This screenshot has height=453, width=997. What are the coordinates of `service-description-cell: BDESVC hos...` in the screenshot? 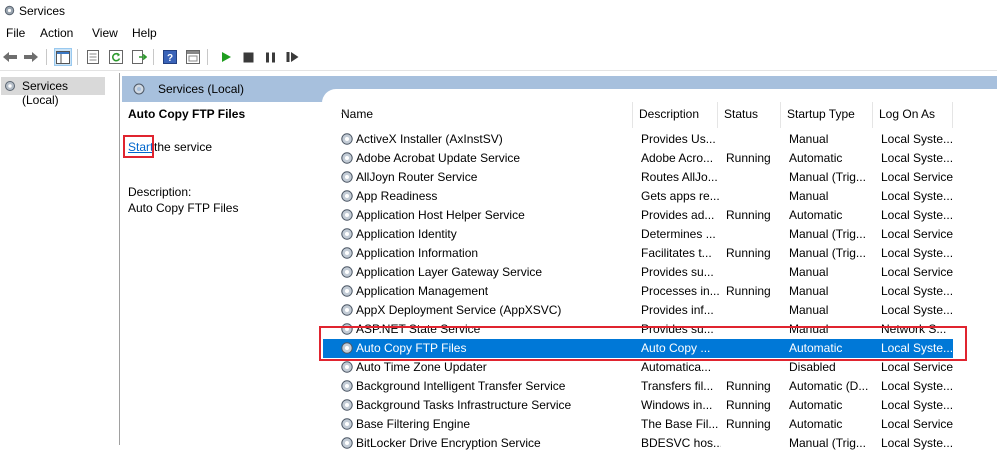 It's located at (681, 443).